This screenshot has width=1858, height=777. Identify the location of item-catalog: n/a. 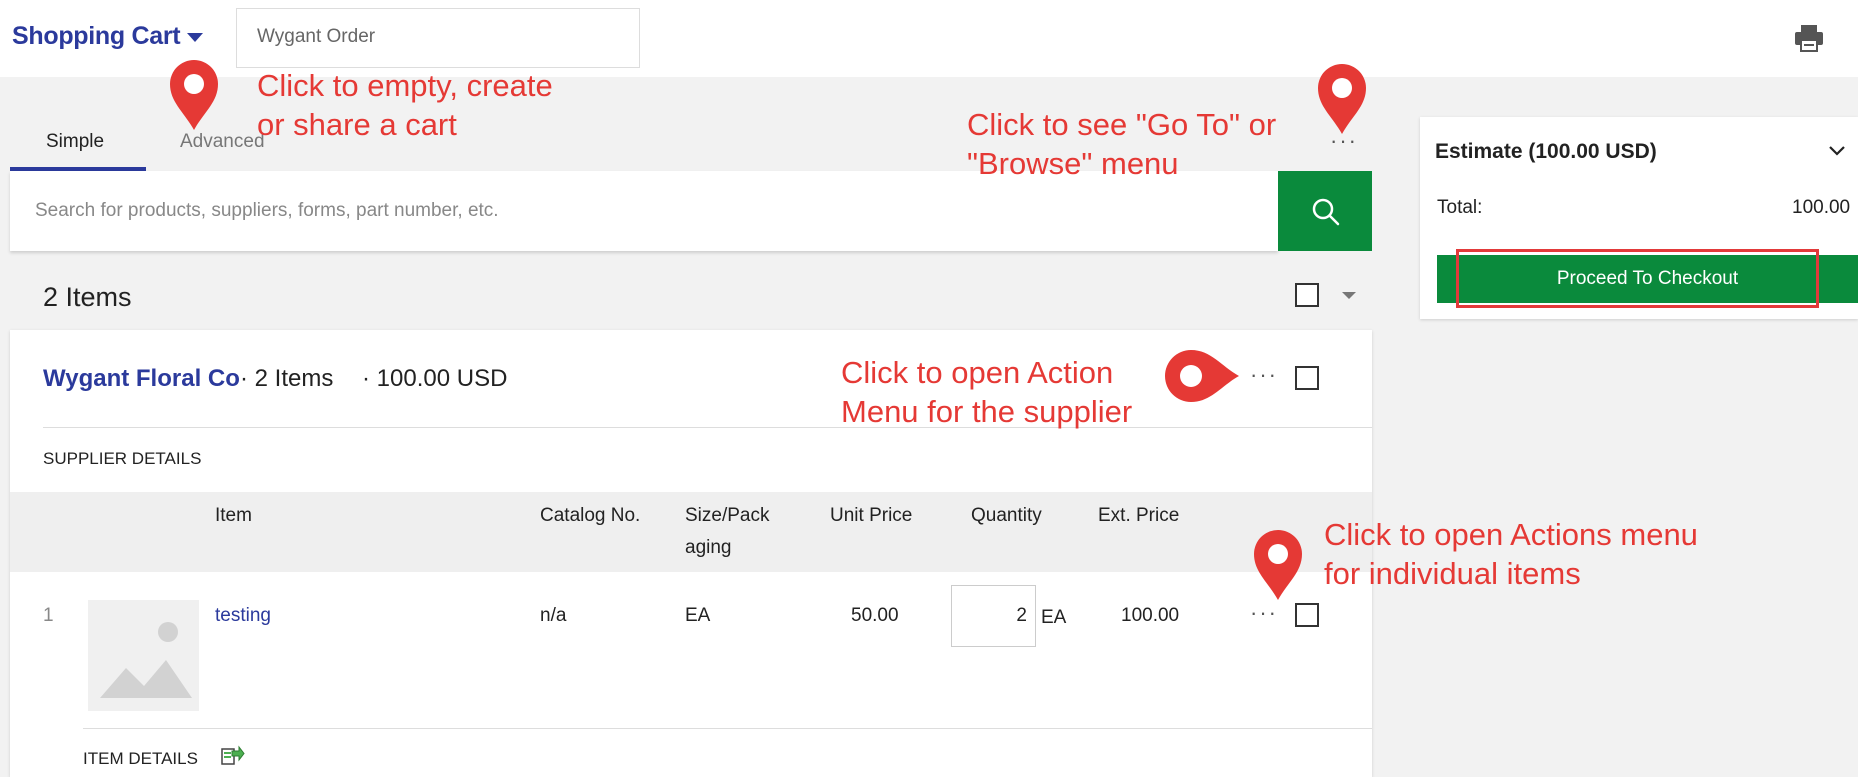
(553, 615).